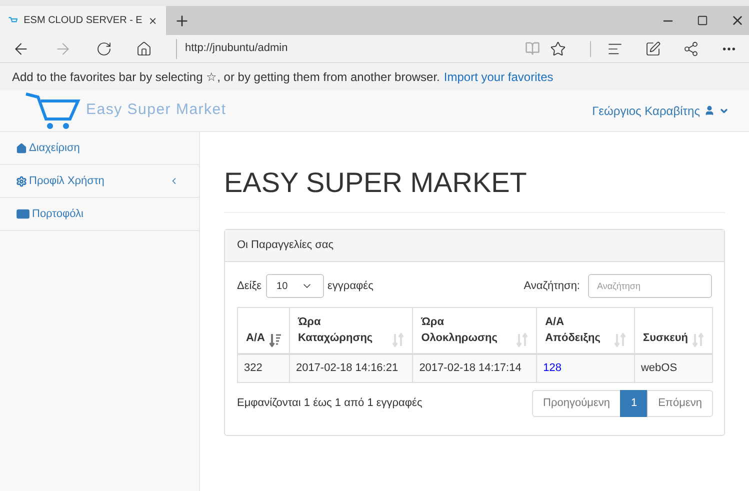 This screenshot has width=749, height=491. Describe the element at coordinates (552, 286) in the screenshot. I see `search-label: Αναζήτηση:` at that location.